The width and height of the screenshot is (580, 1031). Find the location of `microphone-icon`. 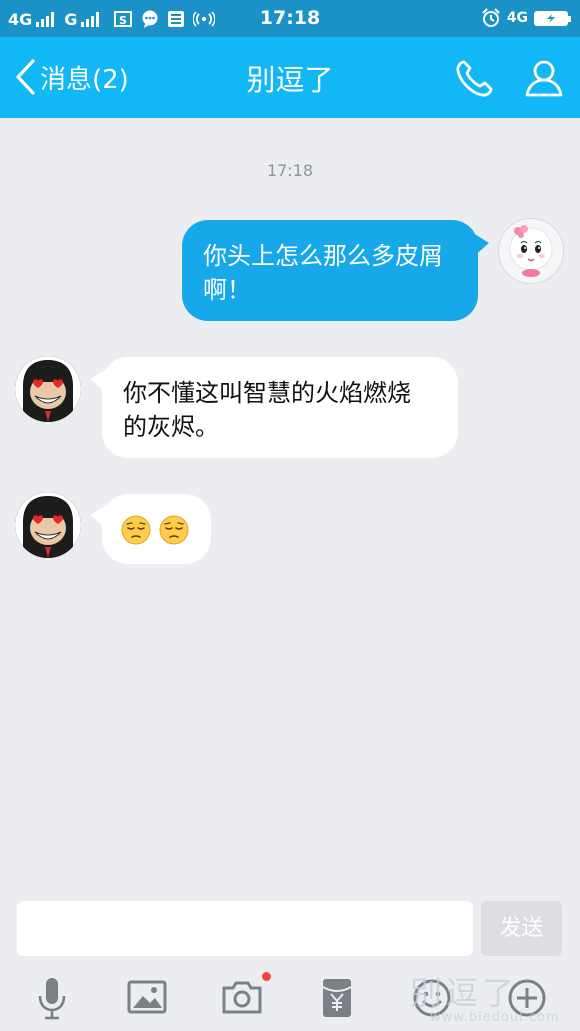

microphone-icon is located at coordinates (52, 999).